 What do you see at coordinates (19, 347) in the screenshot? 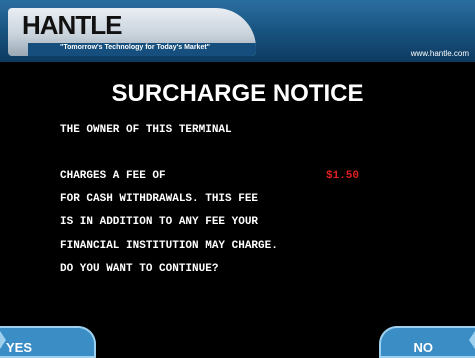
I see `yes-button-label: YES` at bounding box center [19, 347].